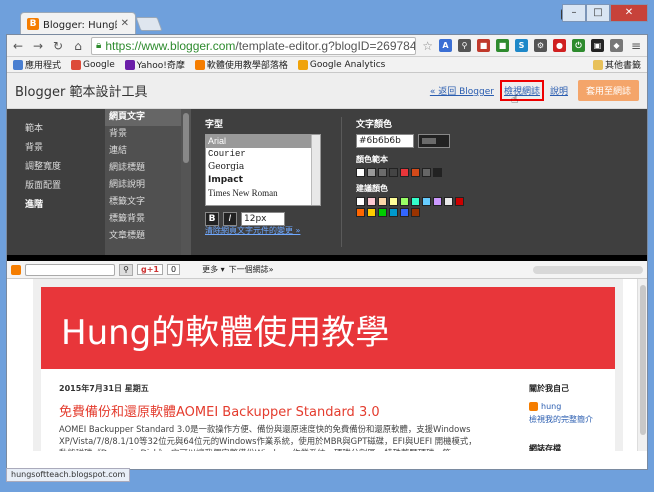 This screenshot has width=654, height=492. I want to click on translate-extension-icon: A, so click(445, 45).